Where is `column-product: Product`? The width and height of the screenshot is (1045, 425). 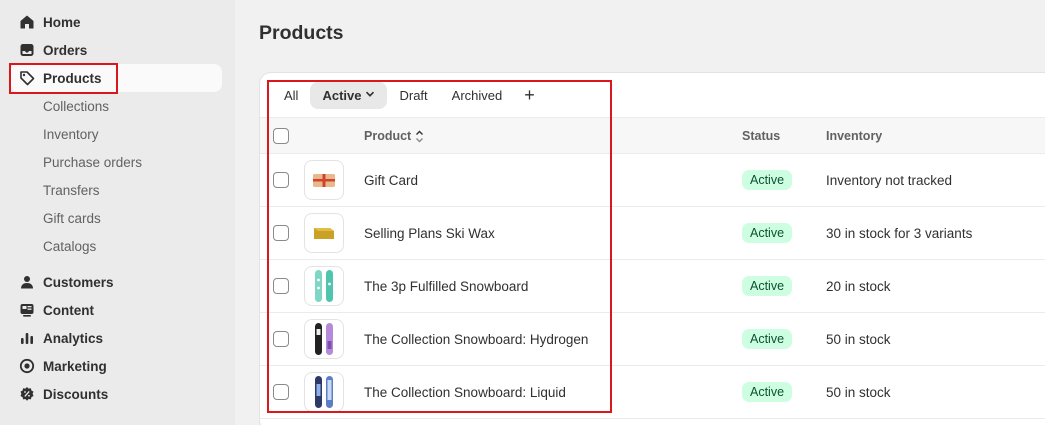
column-product: Product is located at coordinates (394, 136).